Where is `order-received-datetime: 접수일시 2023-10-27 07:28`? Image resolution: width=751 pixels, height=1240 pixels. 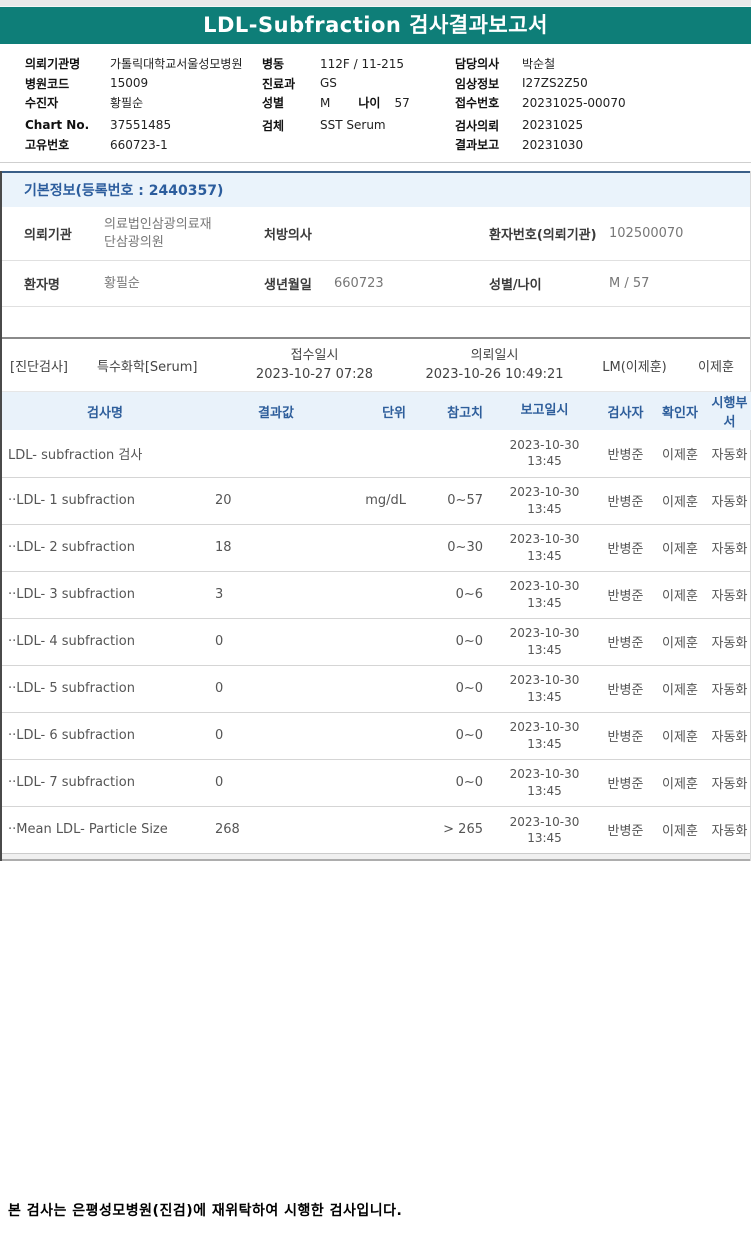 order-received-datetime: 접수일시 2023-10-27 07:28 is located at coordinates (314, 365).